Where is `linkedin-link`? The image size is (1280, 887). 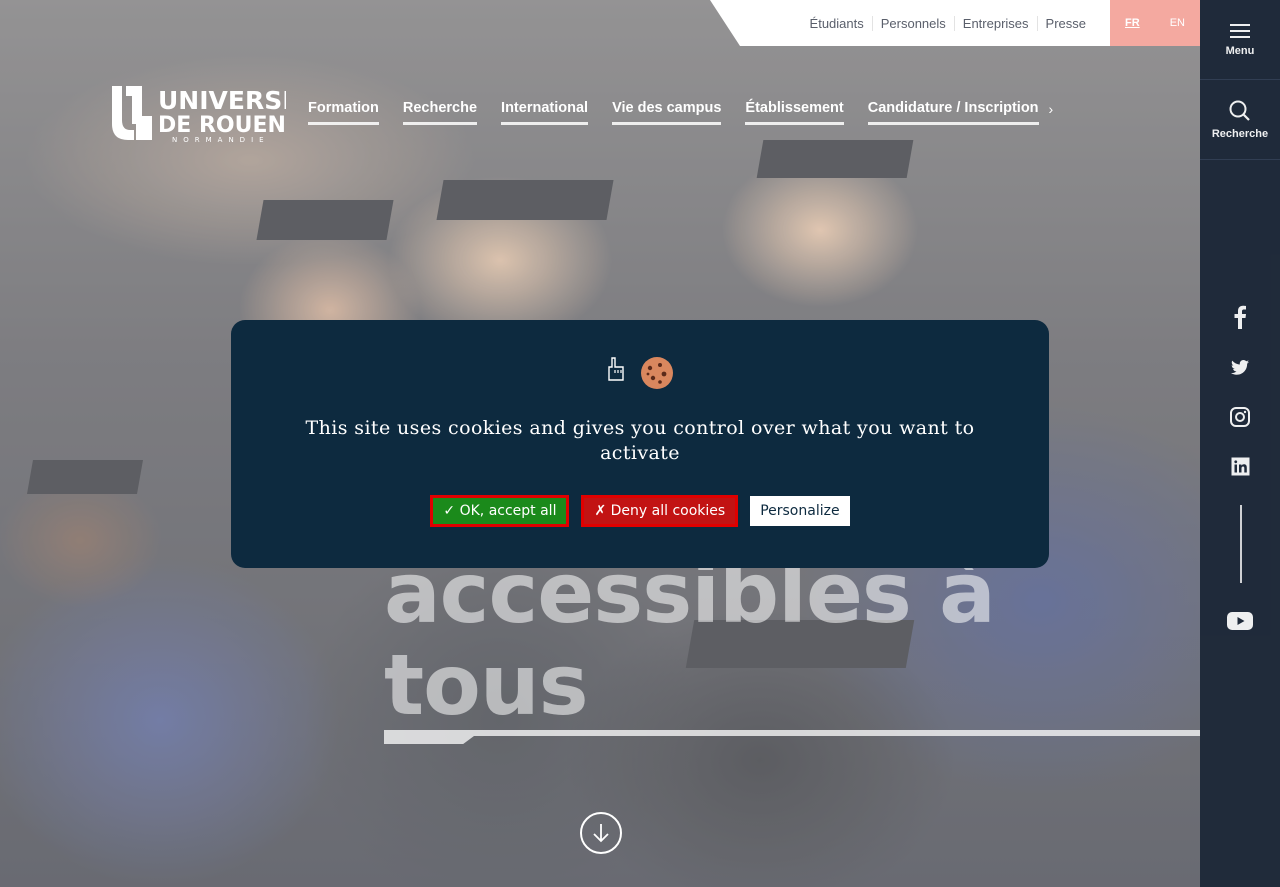
linkedin-link is located at coordinates (1240, 466).